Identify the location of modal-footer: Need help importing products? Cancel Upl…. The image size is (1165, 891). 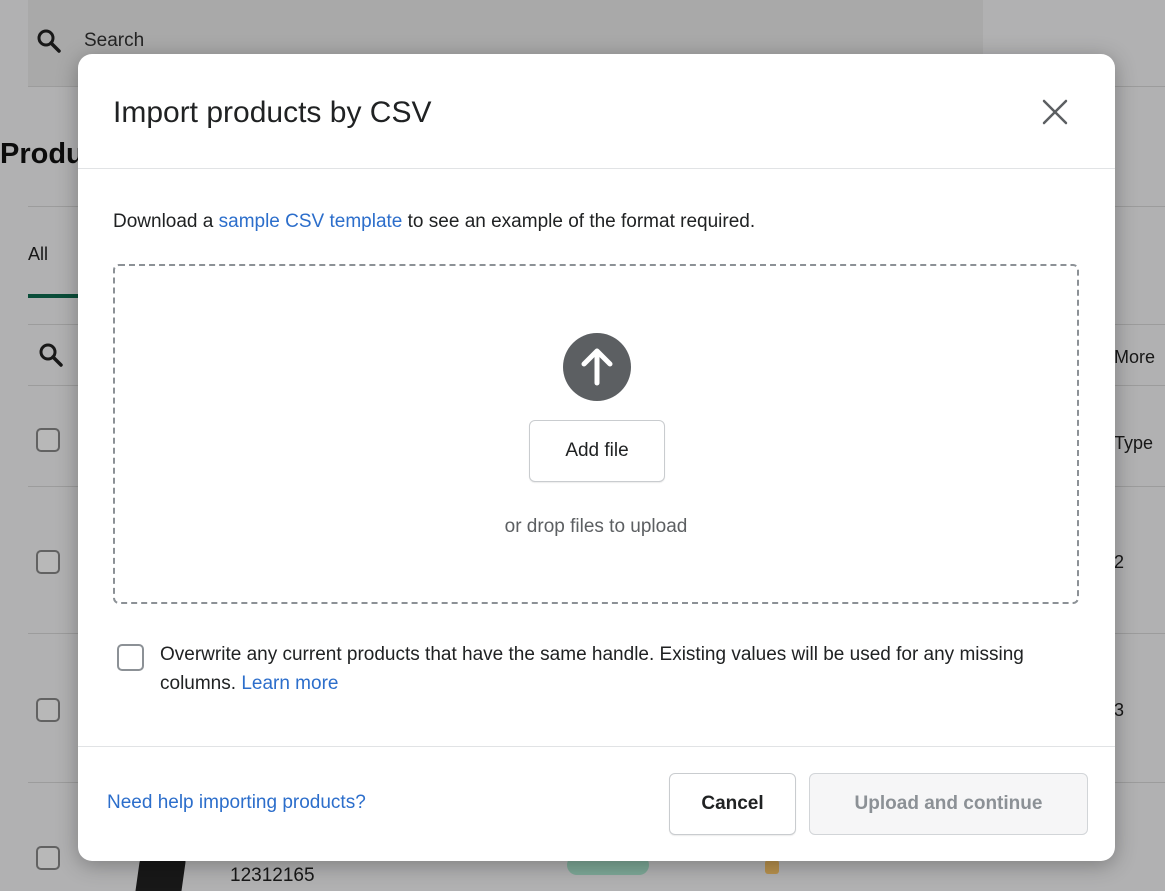
(596, 803).